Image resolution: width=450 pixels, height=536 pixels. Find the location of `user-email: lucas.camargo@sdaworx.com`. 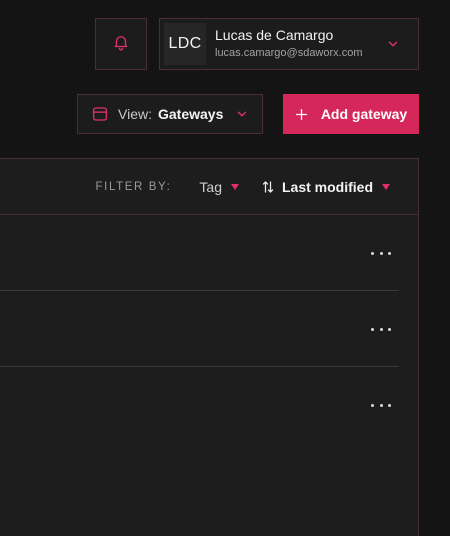

user-email: lucas.camargo@sdaworx.com is located at coordinates (289, 53).